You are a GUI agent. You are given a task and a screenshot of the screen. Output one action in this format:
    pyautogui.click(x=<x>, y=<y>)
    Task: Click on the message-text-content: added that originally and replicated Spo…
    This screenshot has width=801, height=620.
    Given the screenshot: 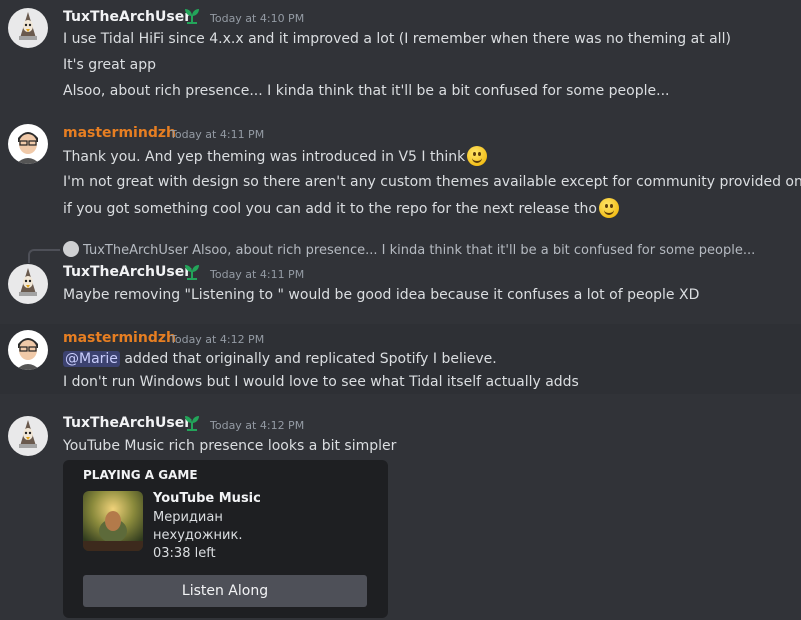 What is the action you would take?
    pyautogui.click(x=308, y=359)
    